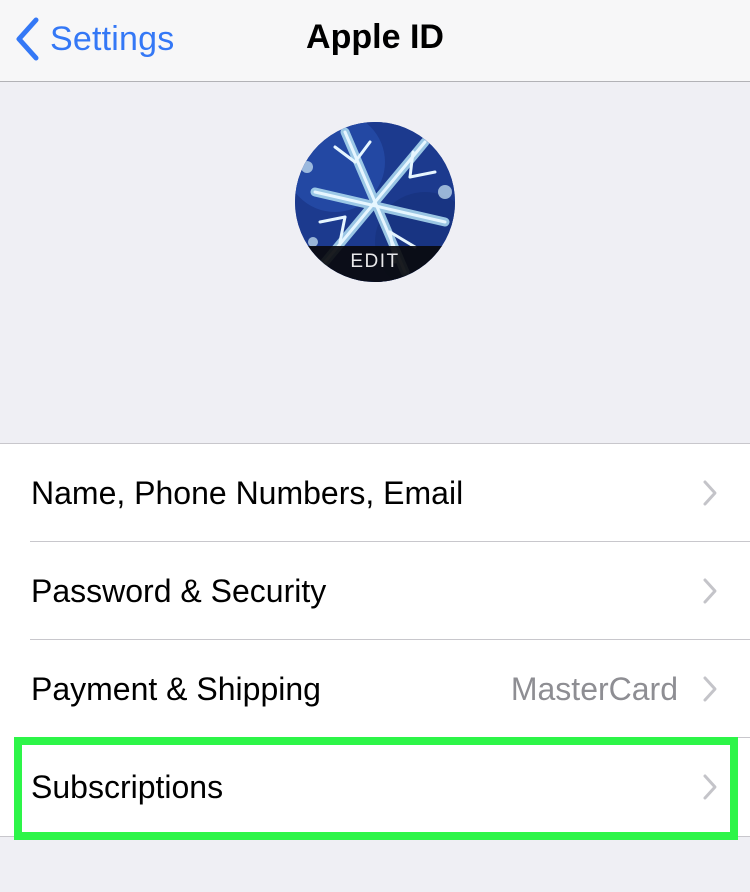  I want to click on navigation-bar: Settings Apple ID, so click(375, 41).